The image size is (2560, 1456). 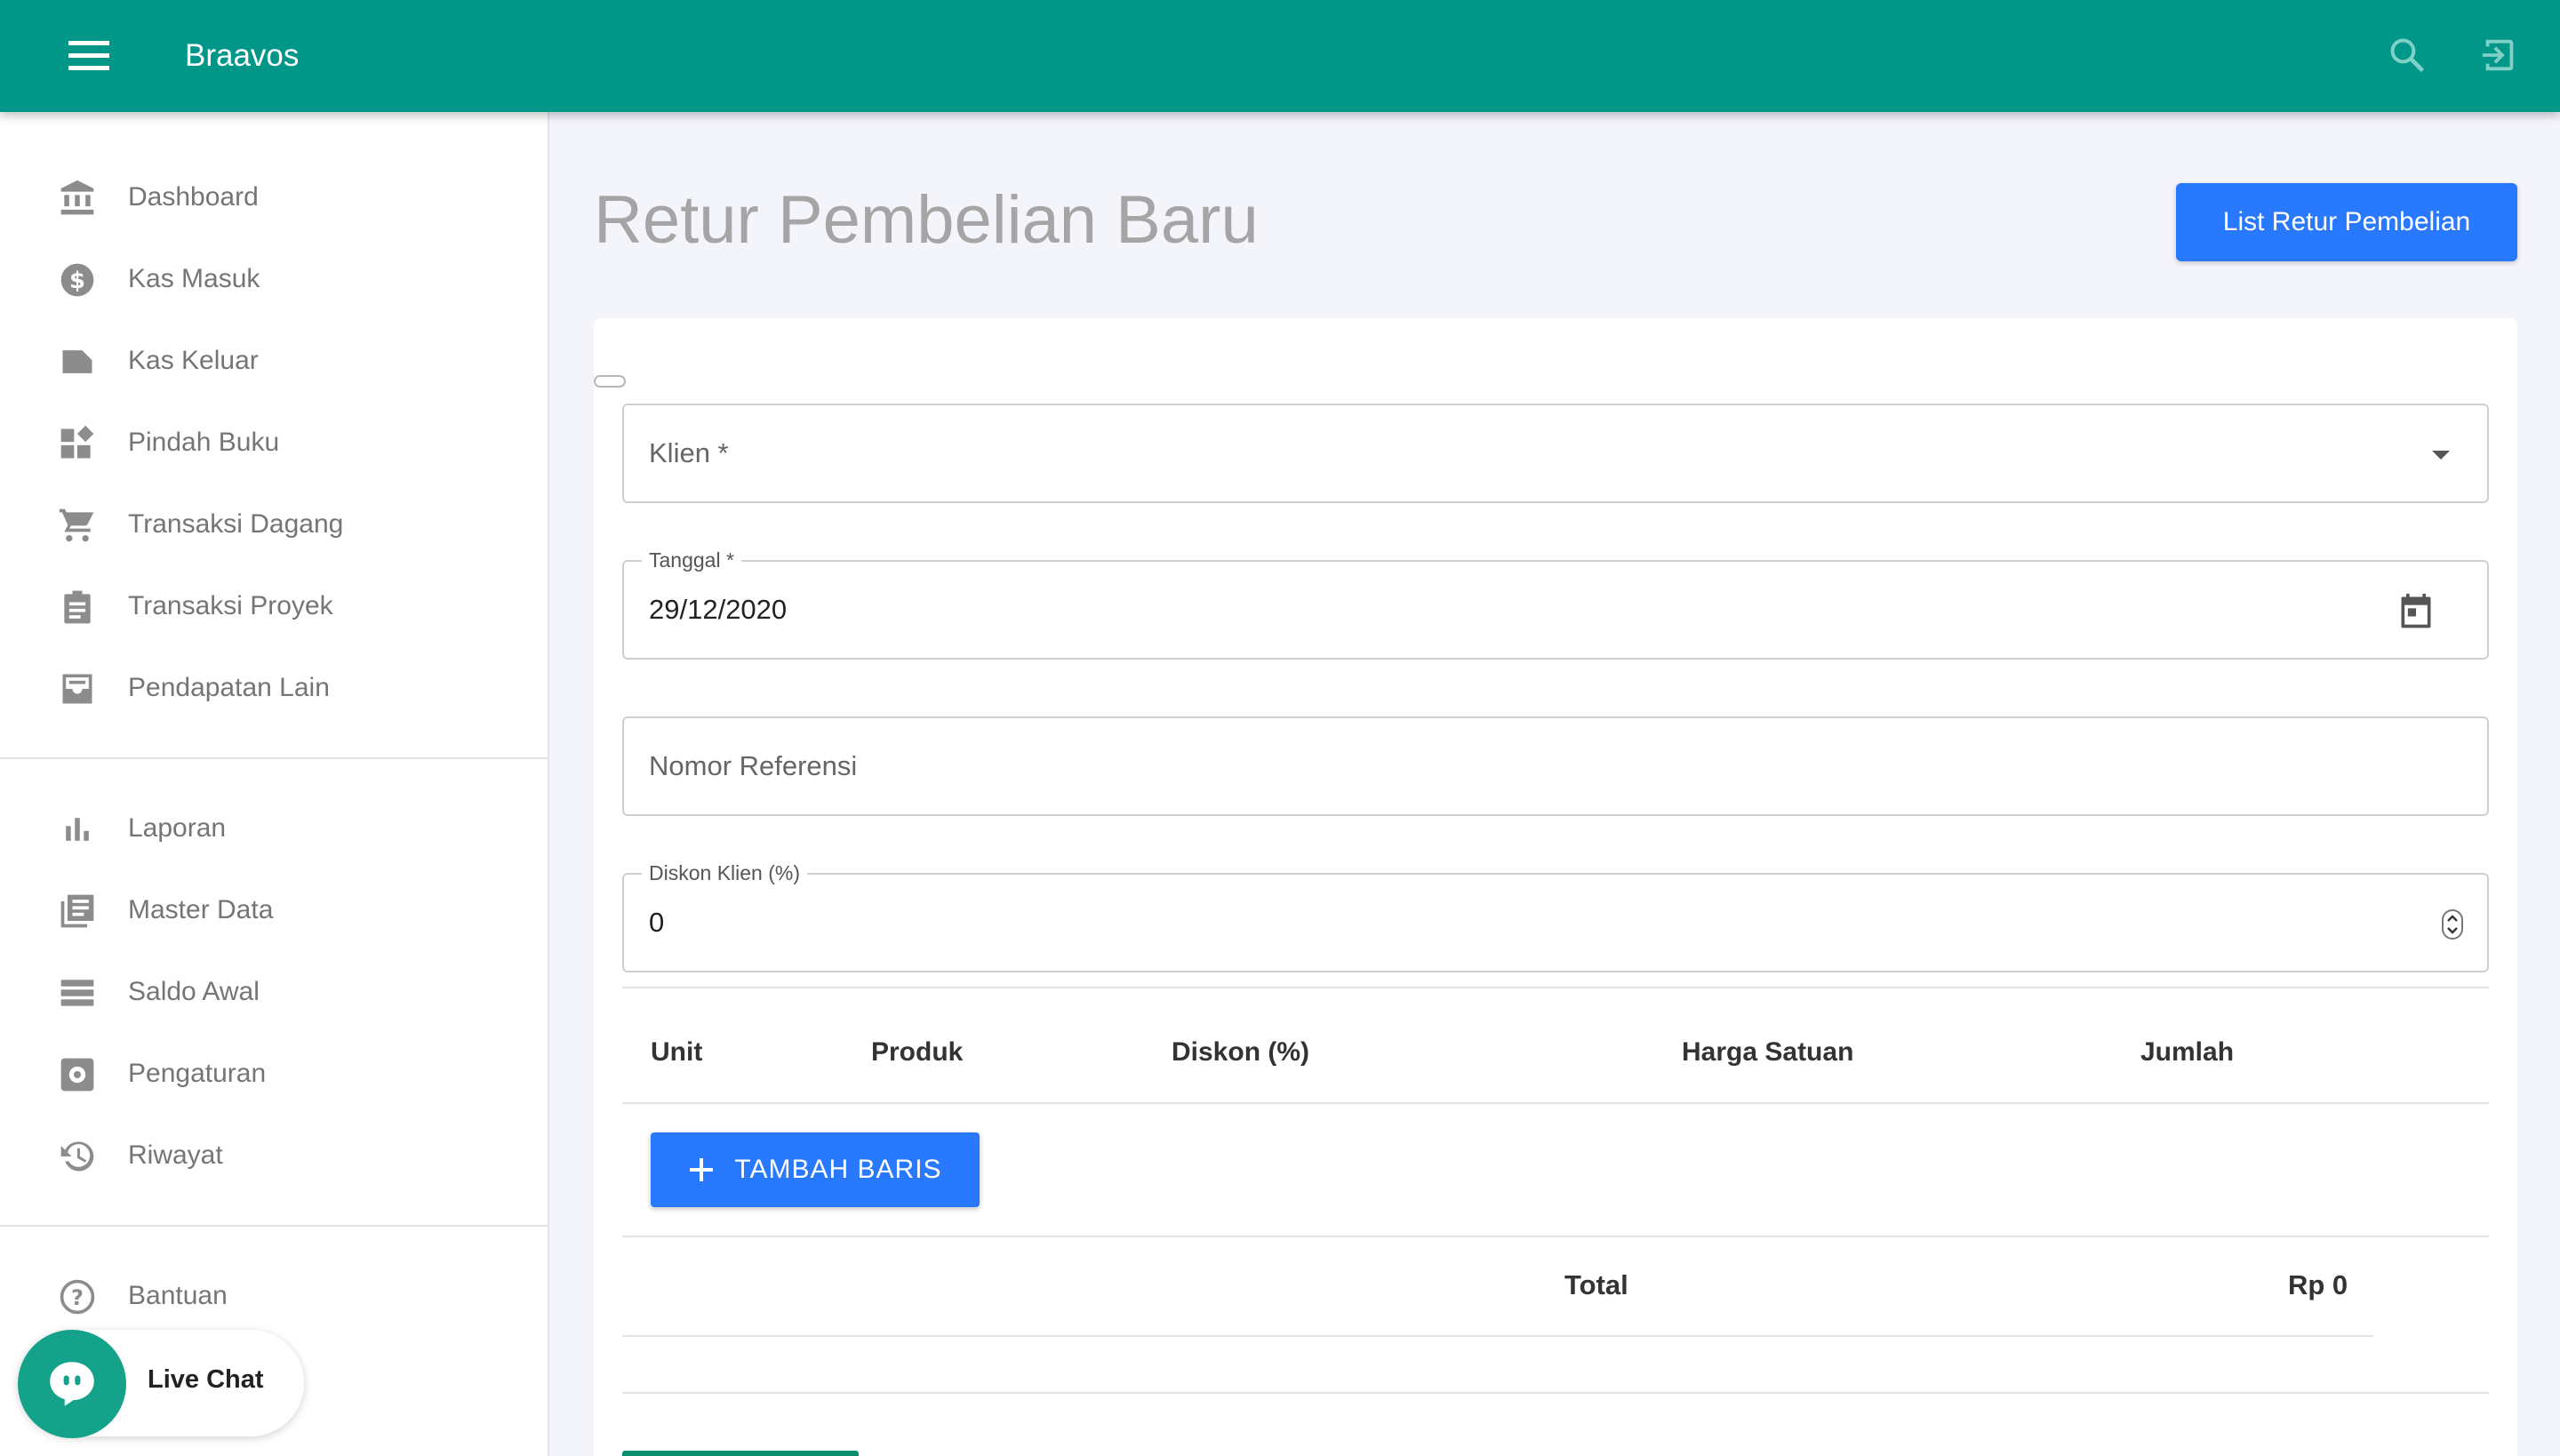 I want to click on tanggal-label: Tanggal *, so click(x=691, y=560).